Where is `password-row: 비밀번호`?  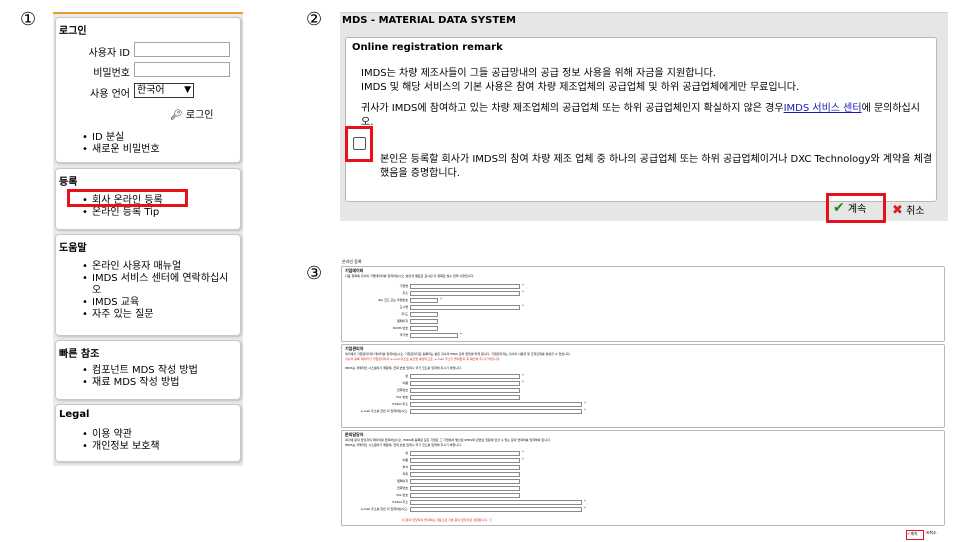
password-row: 비밀번호 is located at coordinates (148, 70).